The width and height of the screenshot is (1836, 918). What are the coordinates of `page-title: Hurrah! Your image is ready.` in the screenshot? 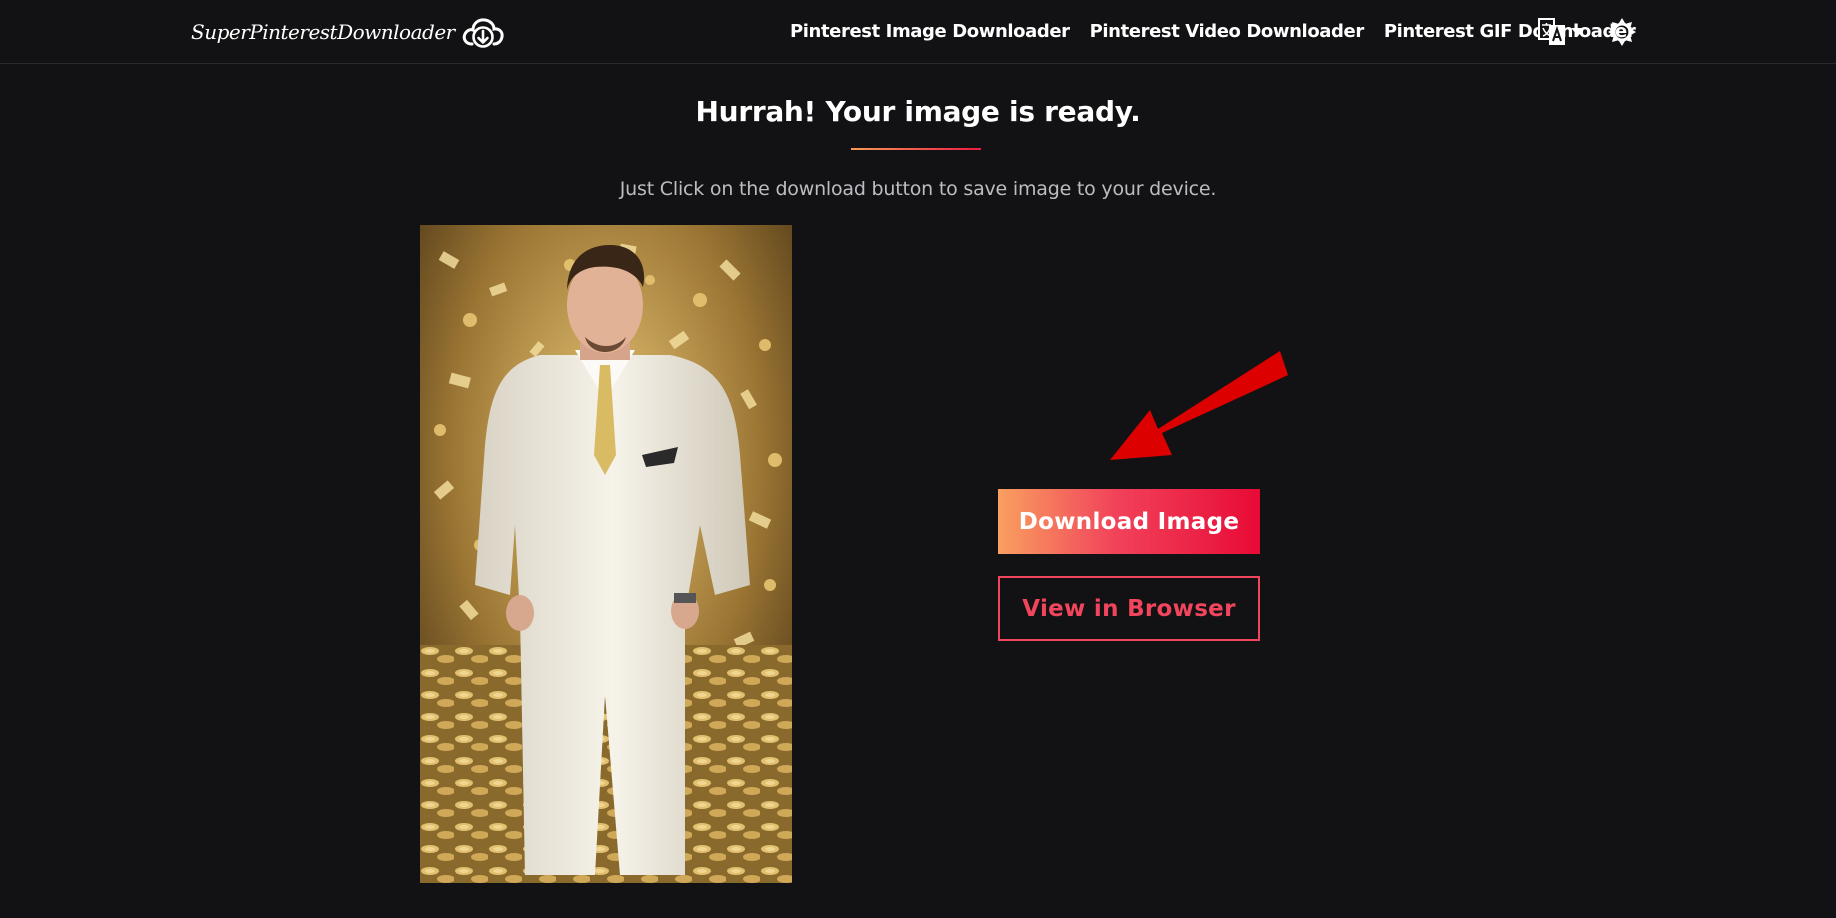 It's located at (918, 111).